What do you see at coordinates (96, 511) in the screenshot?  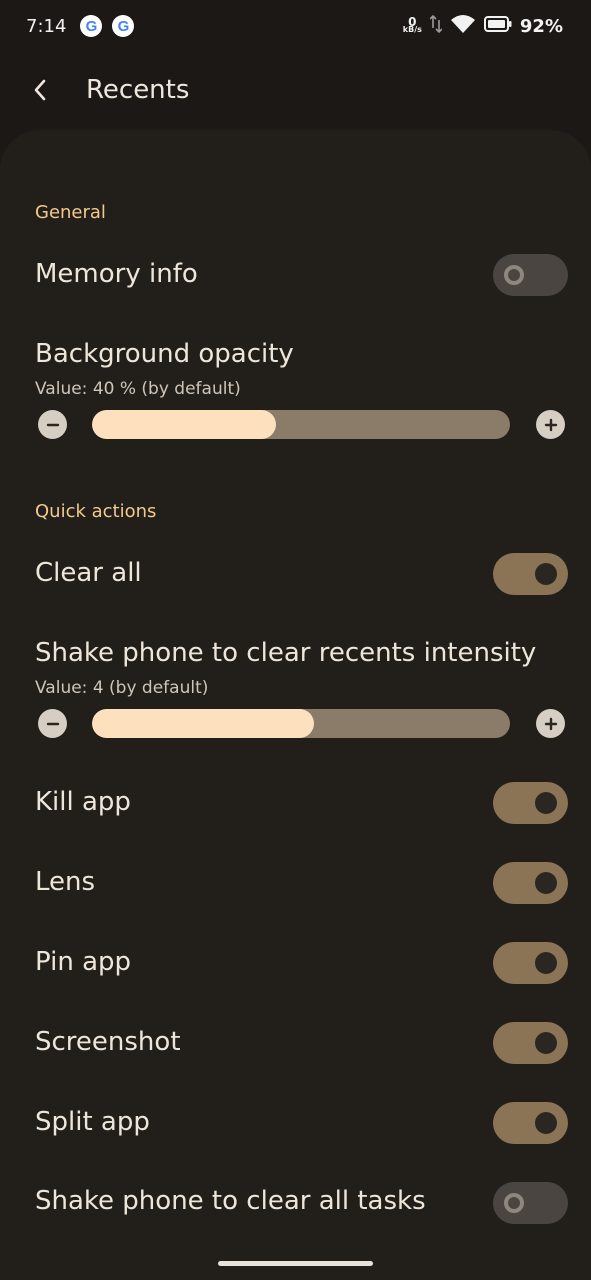 I see `section-header-quick-actions: Quick actions` at bounding box center [96, 511].